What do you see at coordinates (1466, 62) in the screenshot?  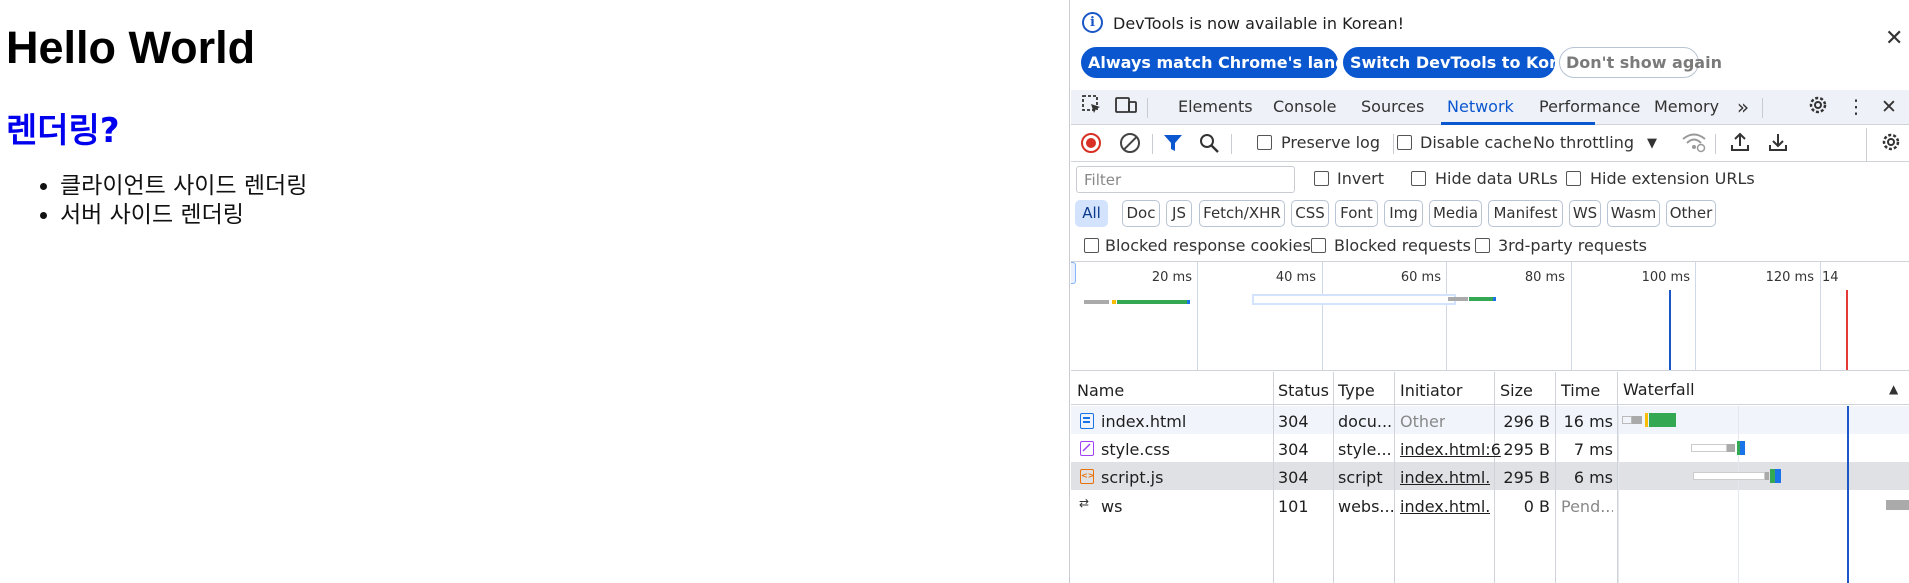 I see `switch-to-korean-button: Switch DevTools to Korean` at bounding box center [1466, 62].